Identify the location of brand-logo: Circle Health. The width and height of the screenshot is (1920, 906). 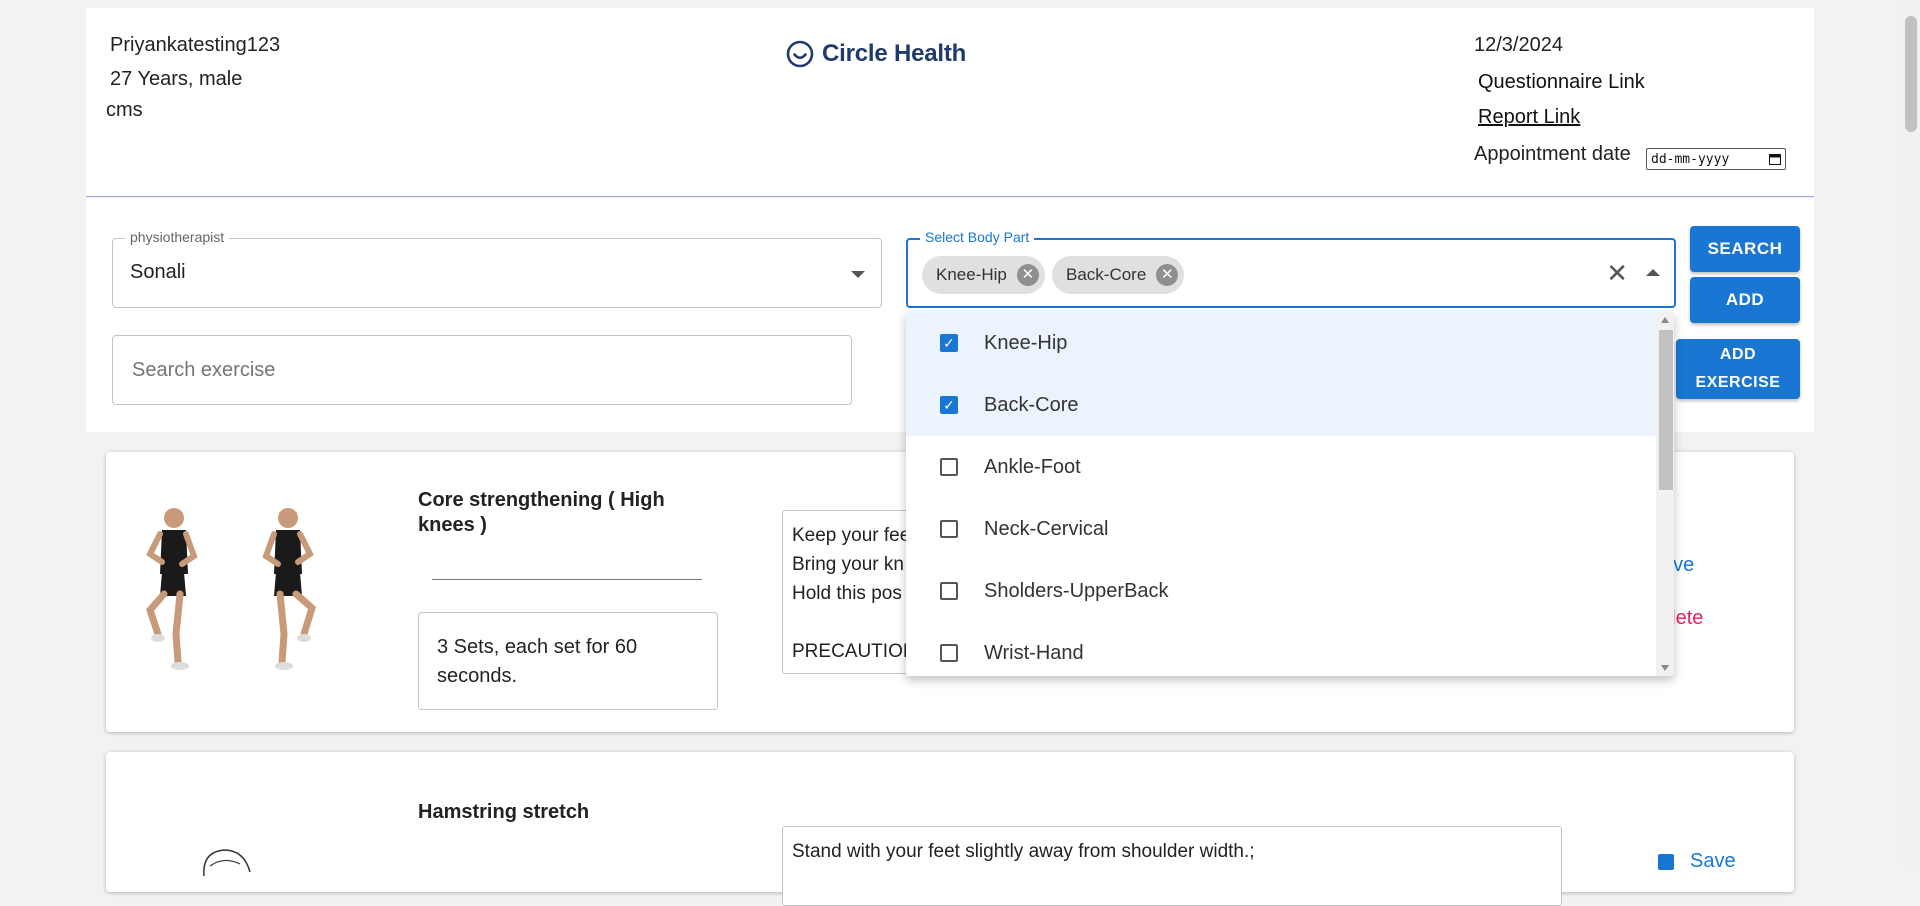
(876, 54).